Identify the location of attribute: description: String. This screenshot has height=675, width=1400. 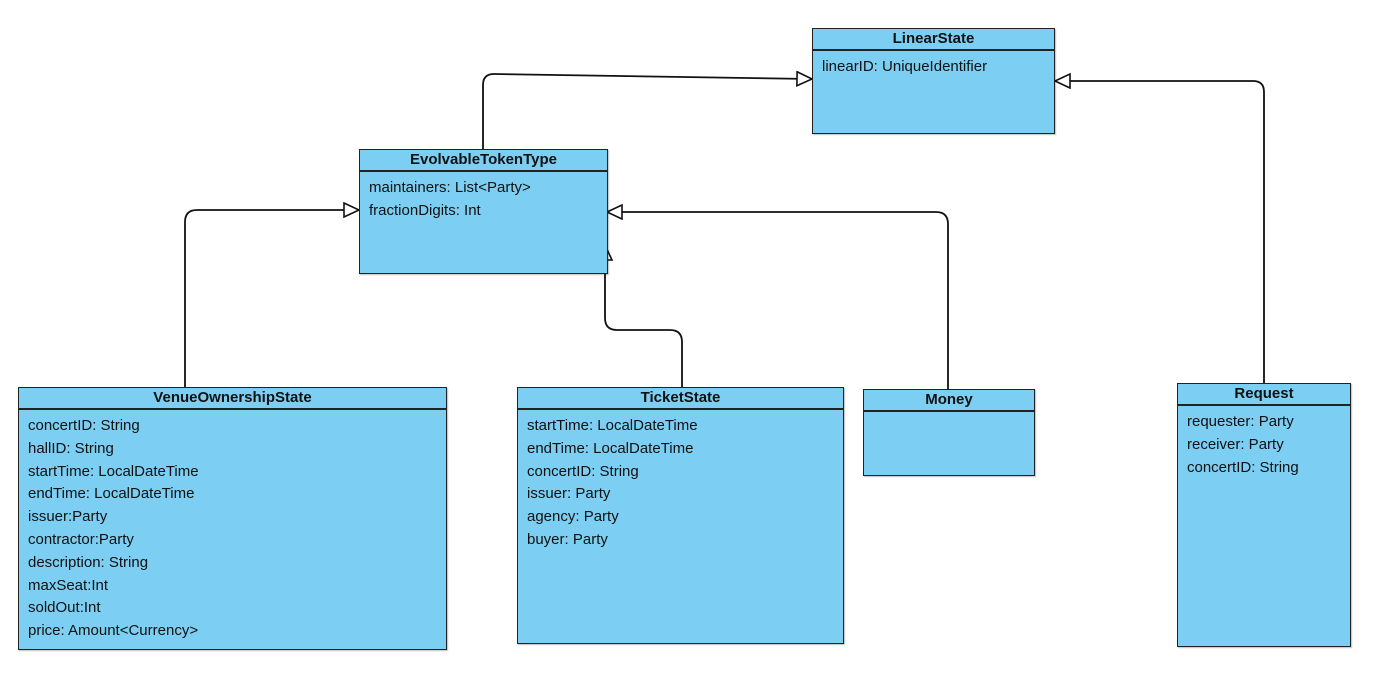
(88, 562).